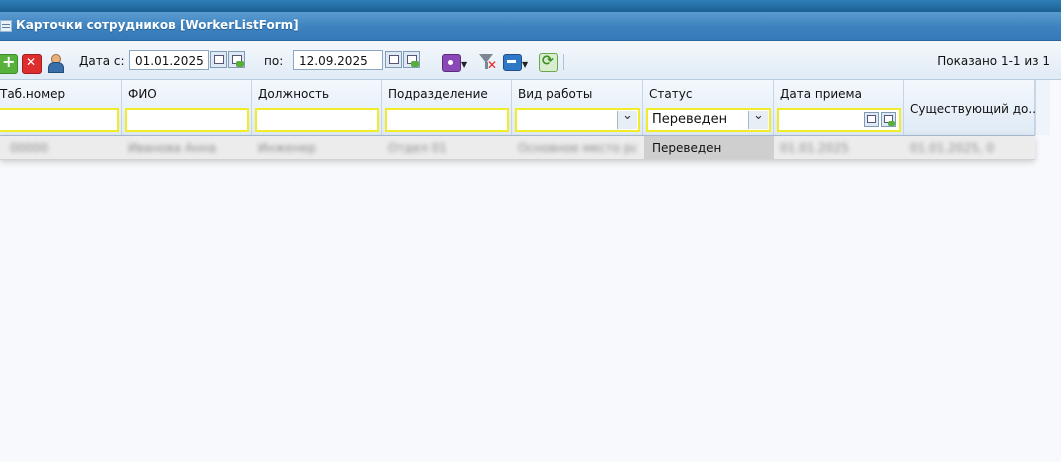  I want to click on cell-hire-date: 01.01.2025, so click(814, 148).